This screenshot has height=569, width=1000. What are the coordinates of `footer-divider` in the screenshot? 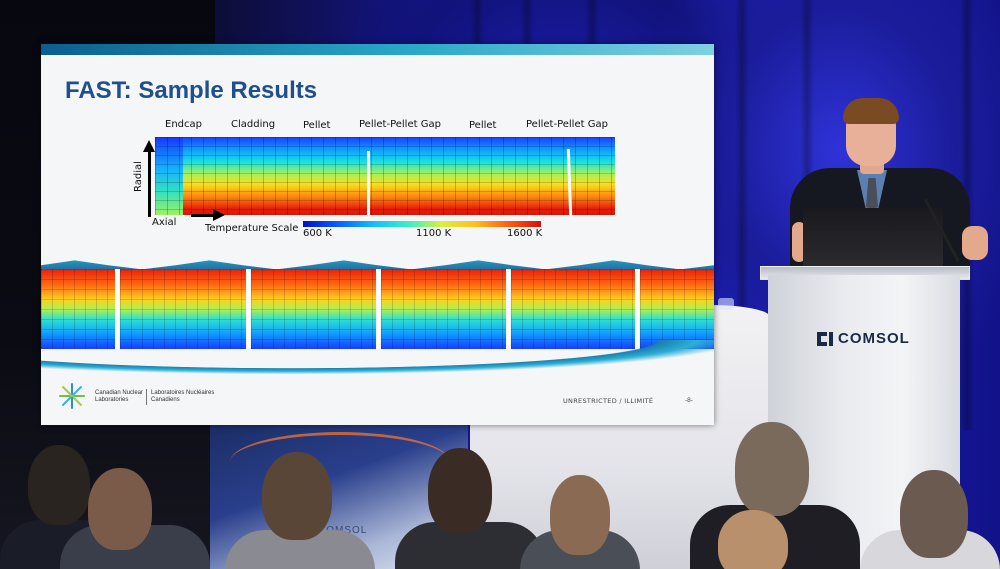 It's located at (146, 397).